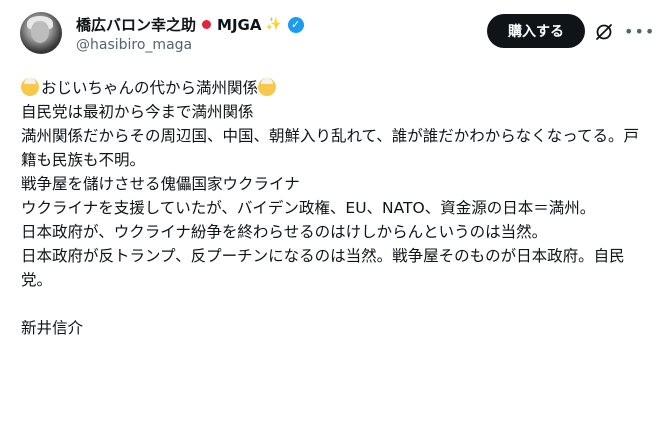 The image size is (666, 432). What do you see at coordinates (536, 31) in the screenshot?
I see `buy-button: 購入する` at bounding box center [536, 31].